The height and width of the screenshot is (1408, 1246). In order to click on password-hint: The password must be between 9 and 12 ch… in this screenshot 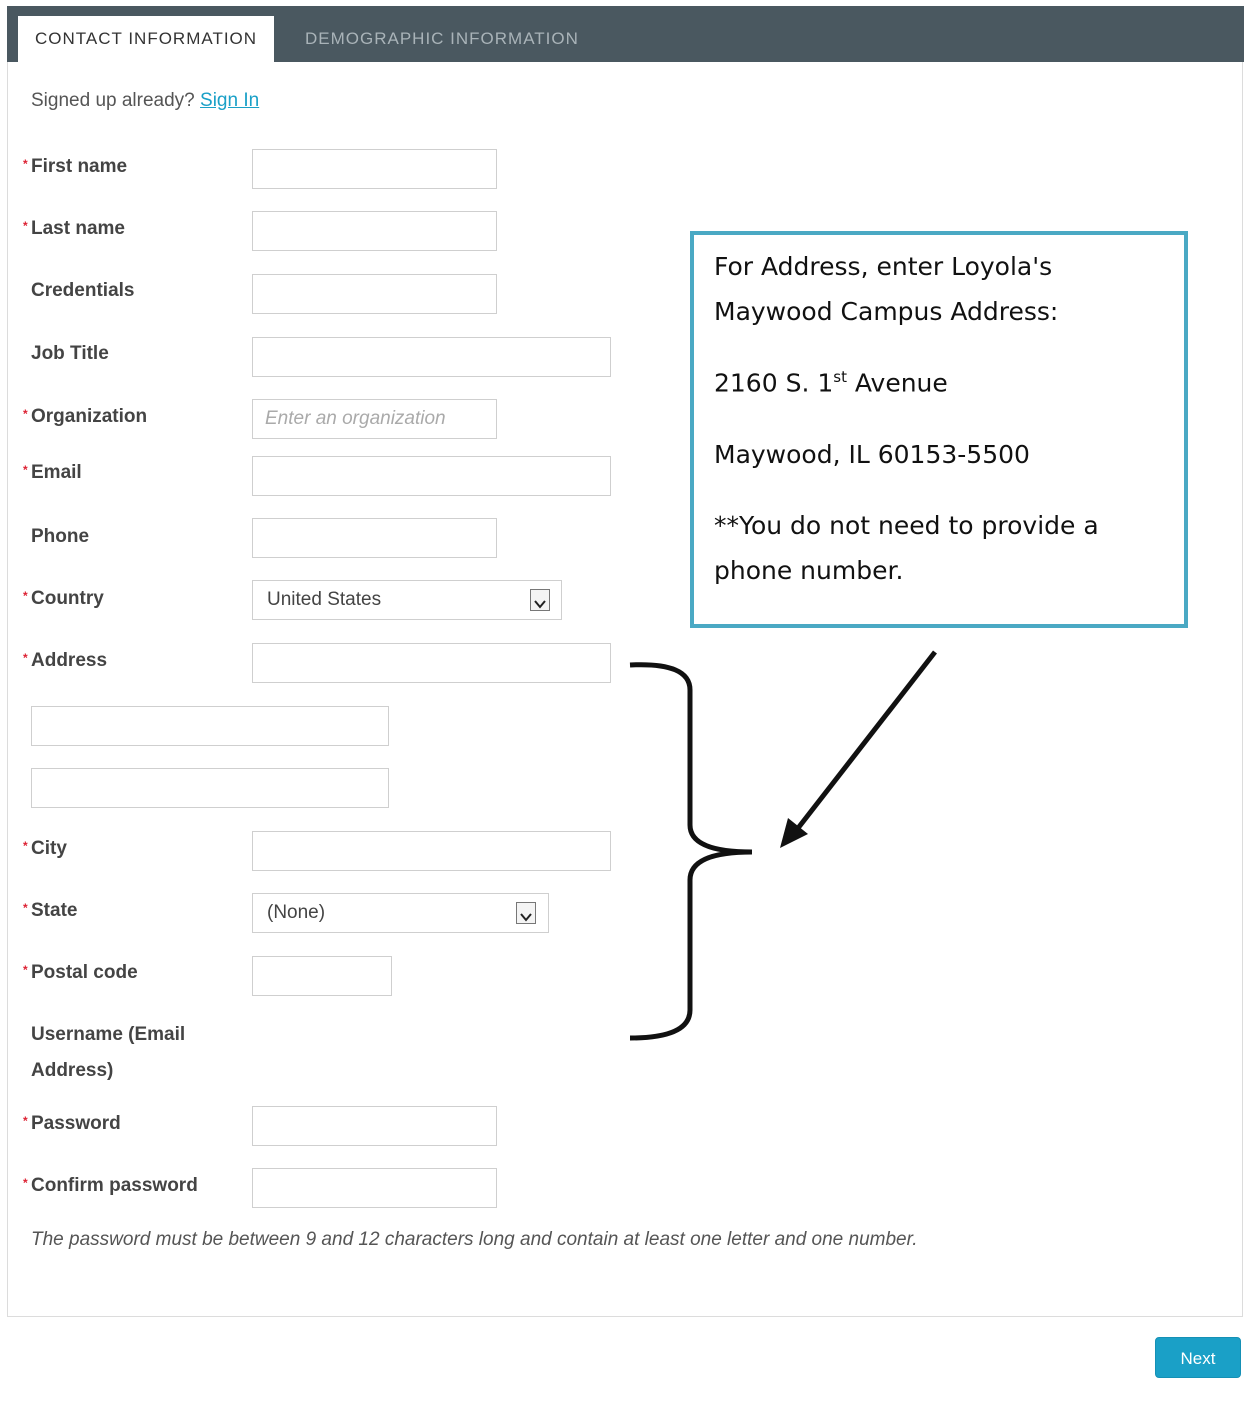, I will do `click(474, 1239)`.